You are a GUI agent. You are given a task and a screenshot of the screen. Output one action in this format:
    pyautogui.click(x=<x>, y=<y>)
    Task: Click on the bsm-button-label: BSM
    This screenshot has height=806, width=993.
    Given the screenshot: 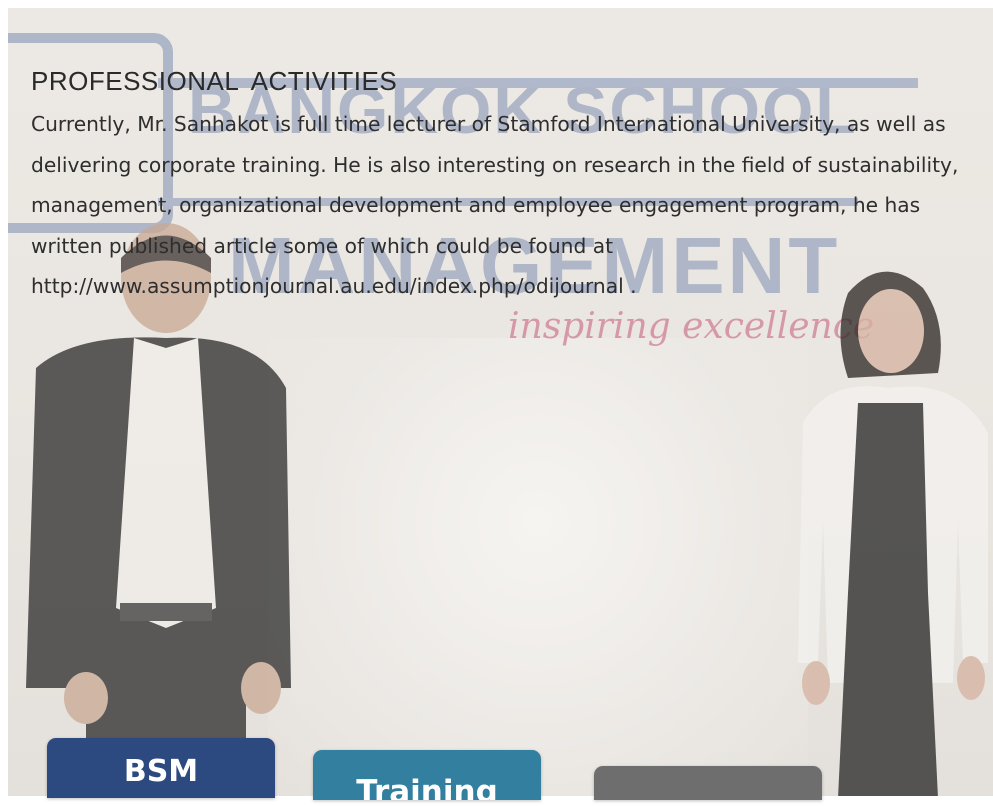 What is the action you would take?
    pyautogui.click(x=161, y=771)
    